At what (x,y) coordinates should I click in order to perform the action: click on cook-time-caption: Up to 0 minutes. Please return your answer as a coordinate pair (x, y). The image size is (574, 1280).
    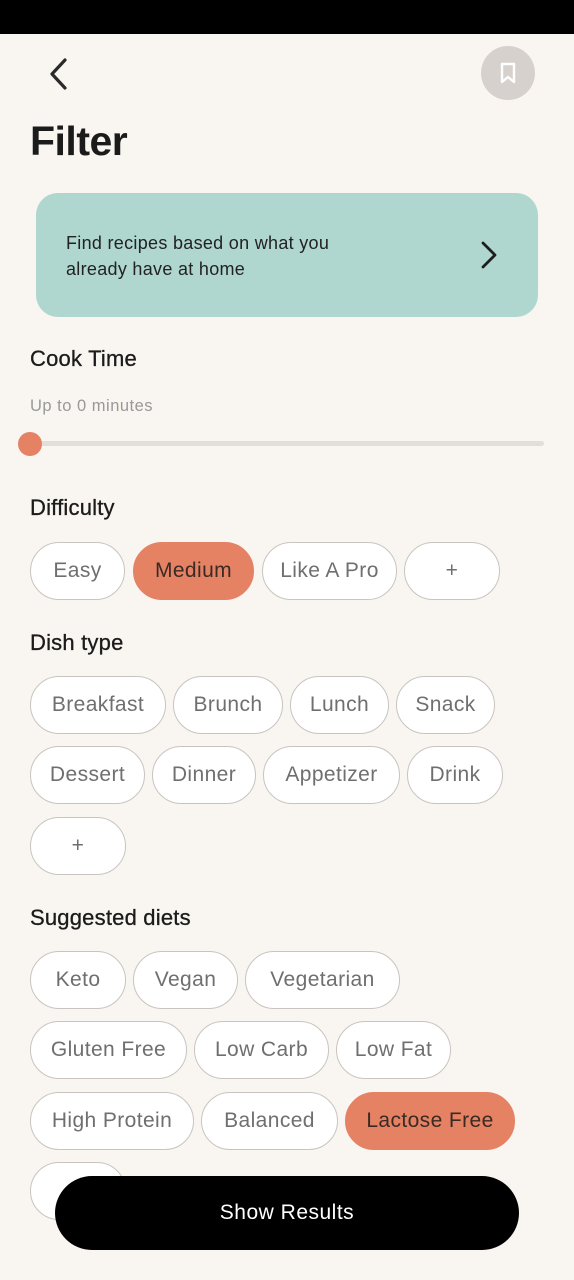
    Looking at the image, I should click on (92, 406).